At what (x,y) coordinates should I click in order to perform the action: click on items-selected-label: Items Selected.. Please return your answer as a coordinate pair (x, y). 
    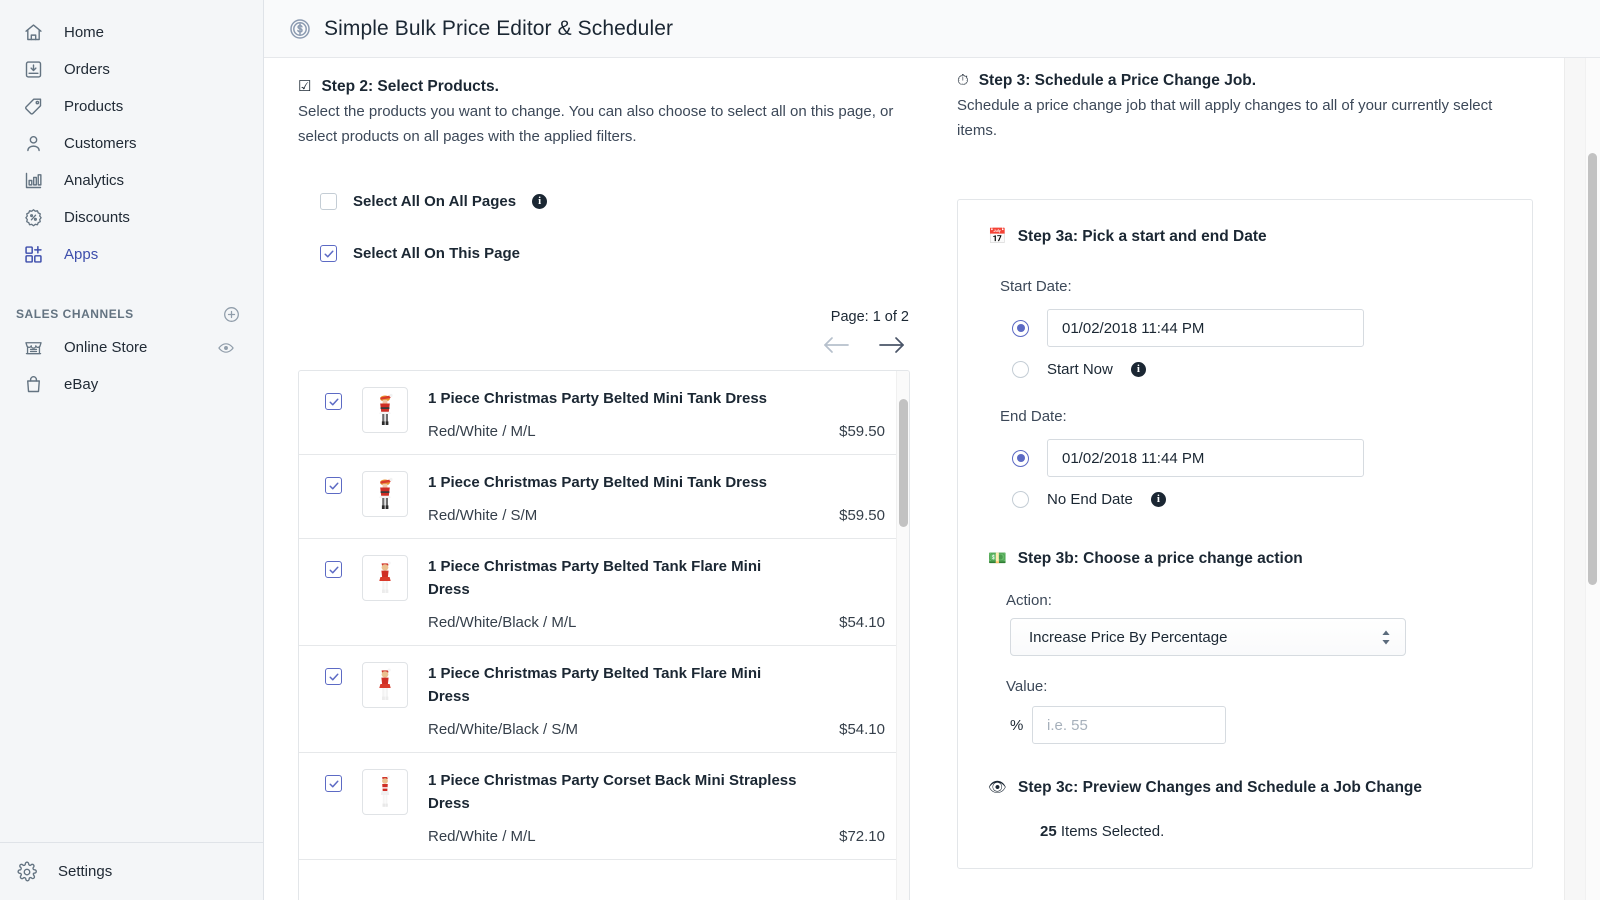
    Looking at the image, I should click on (1112, 831).